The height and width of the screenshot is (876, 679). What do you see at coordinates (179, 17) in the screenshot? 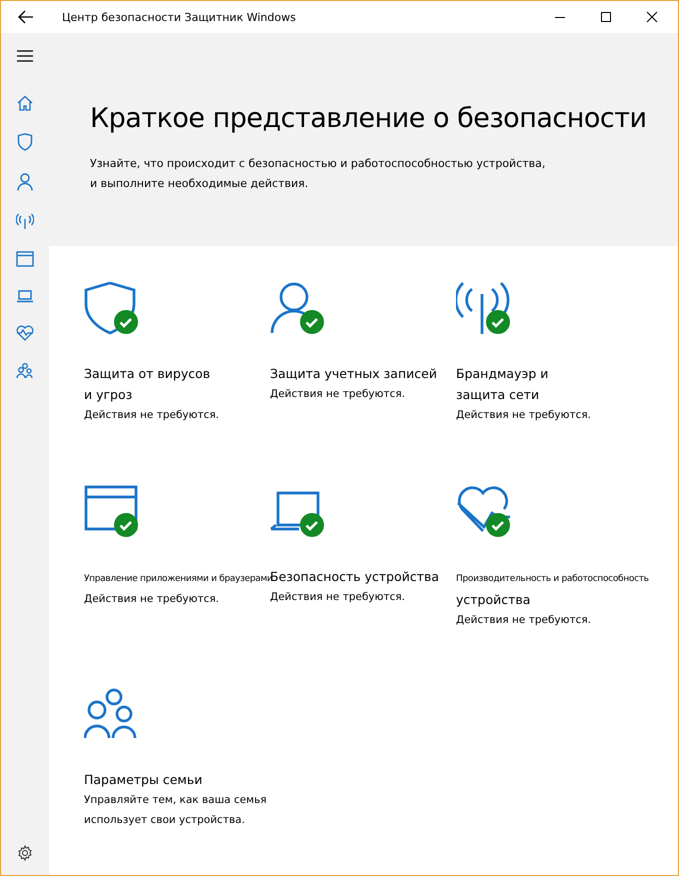
I see `window-title: Центр безопасности Защитник Windows` at bounding box center [179, 17].